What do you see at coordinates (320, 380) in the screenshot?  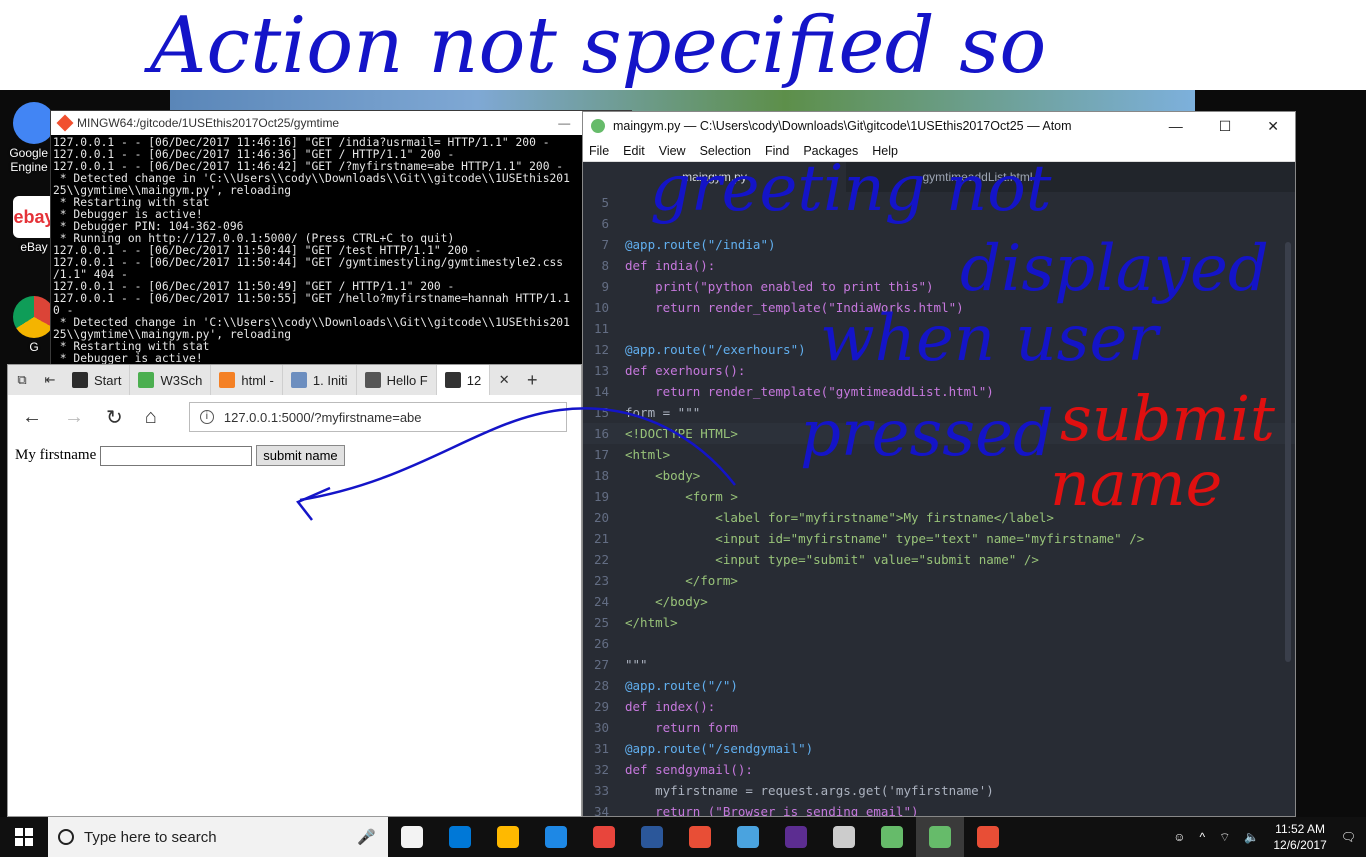 I see `browser-tab: 1. Initi` at bounding box center [320, 380].